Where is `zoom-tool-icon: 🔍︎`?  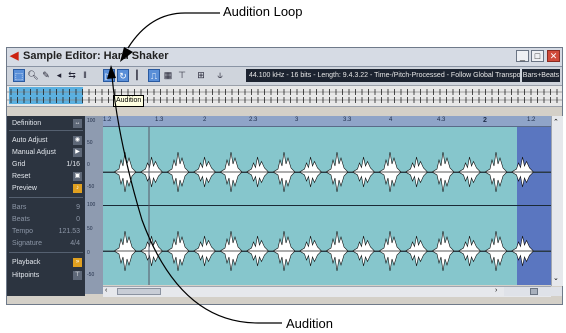 zoom-tool-icon: 🔍︎ is located at coordinates (33, 75).